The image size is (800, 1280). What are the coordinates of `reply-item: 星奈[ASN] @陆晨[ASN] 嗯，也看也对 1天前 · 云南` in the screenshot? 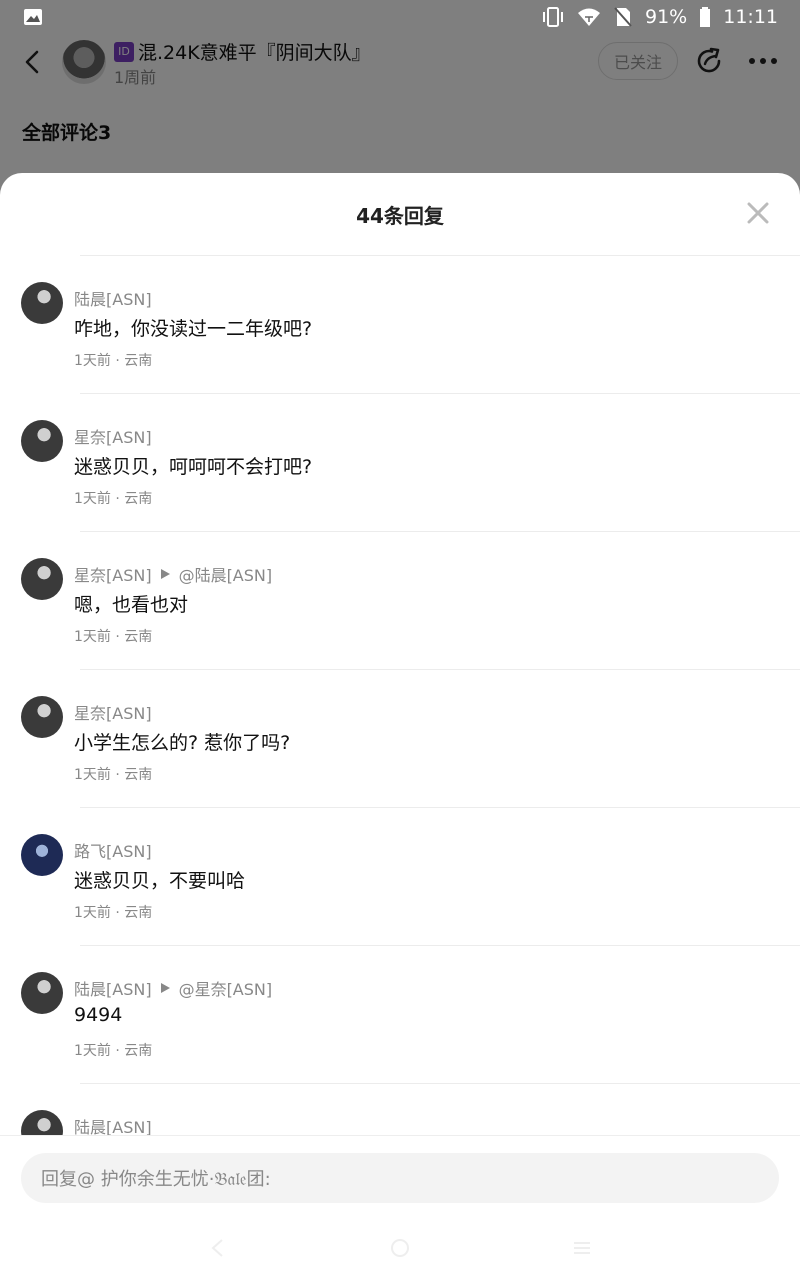 It's located at (400, 601).